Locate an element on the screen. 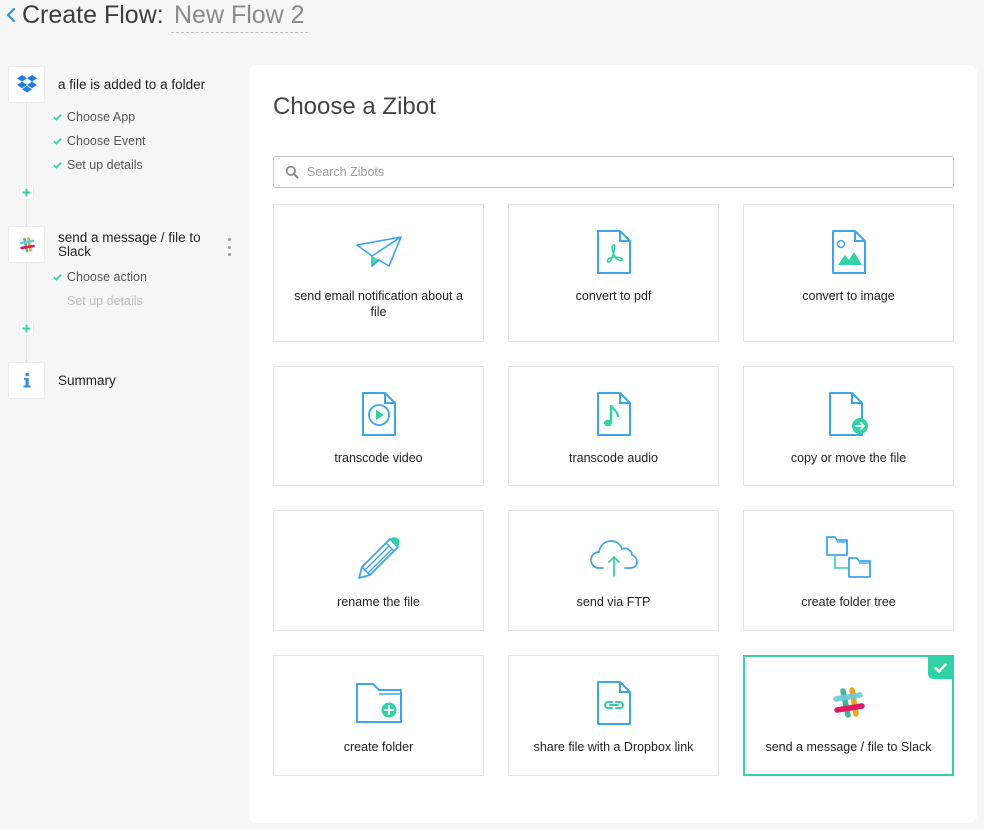 Image resolution: width=984 pixels, height=830 pixels. video-file-icon is located at coordinates (378, 414).